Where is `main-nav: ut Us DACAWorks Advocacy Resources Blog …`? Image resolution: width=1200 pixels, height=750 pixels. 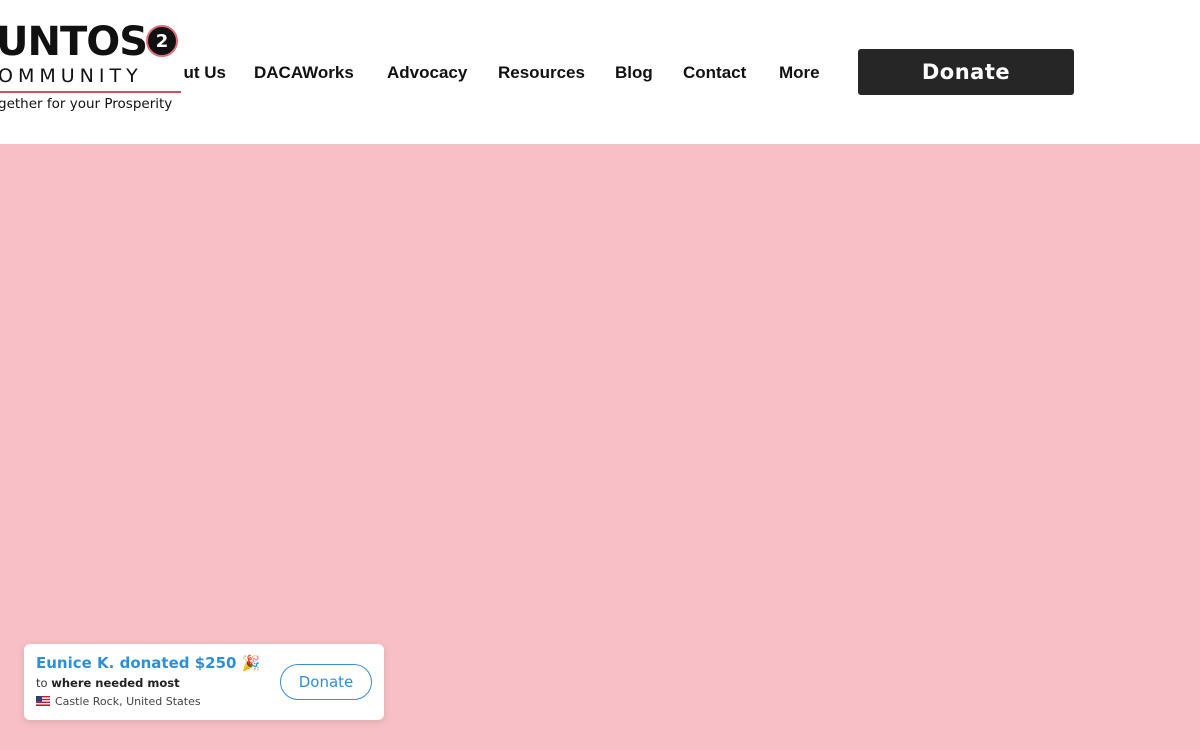
main-nav: ut Us DACAWorks Advocacy Resources Blog … is located at coordinates (420, 73).